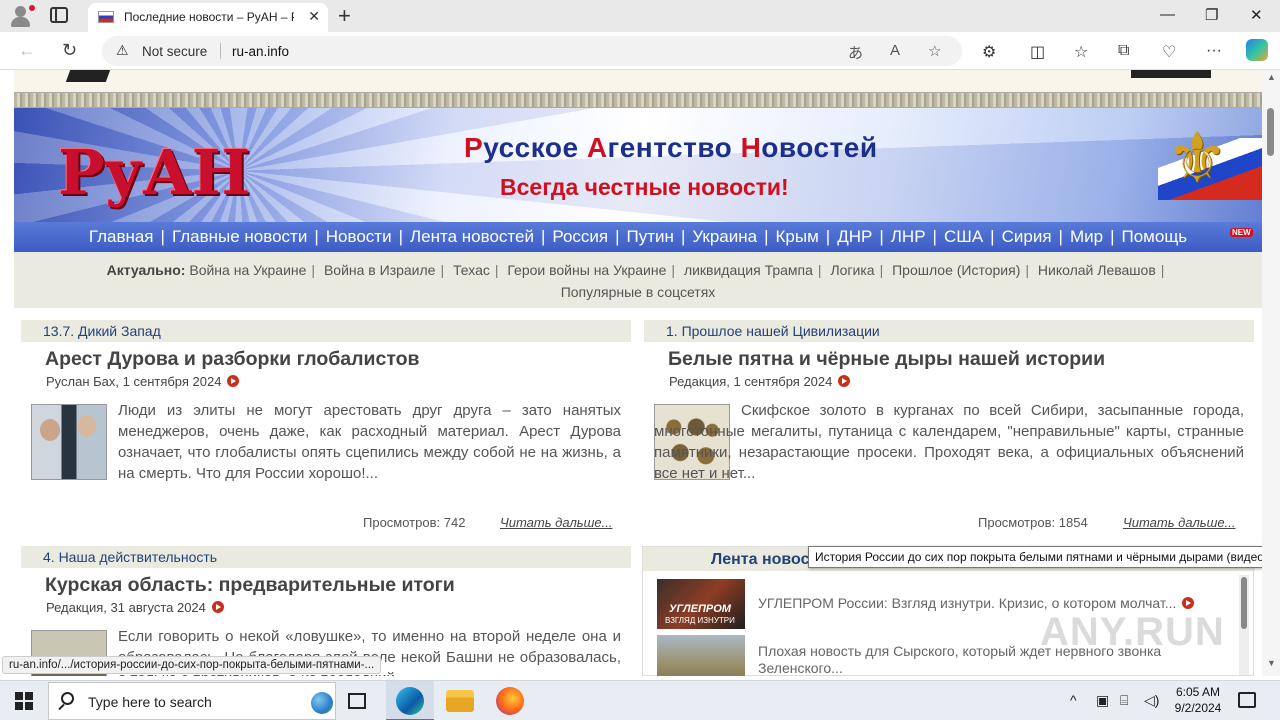 Image resolution: width=1280 pixels, height=720 pixels. I want to click on actual-topic-link: Техас, so click(471, 270).